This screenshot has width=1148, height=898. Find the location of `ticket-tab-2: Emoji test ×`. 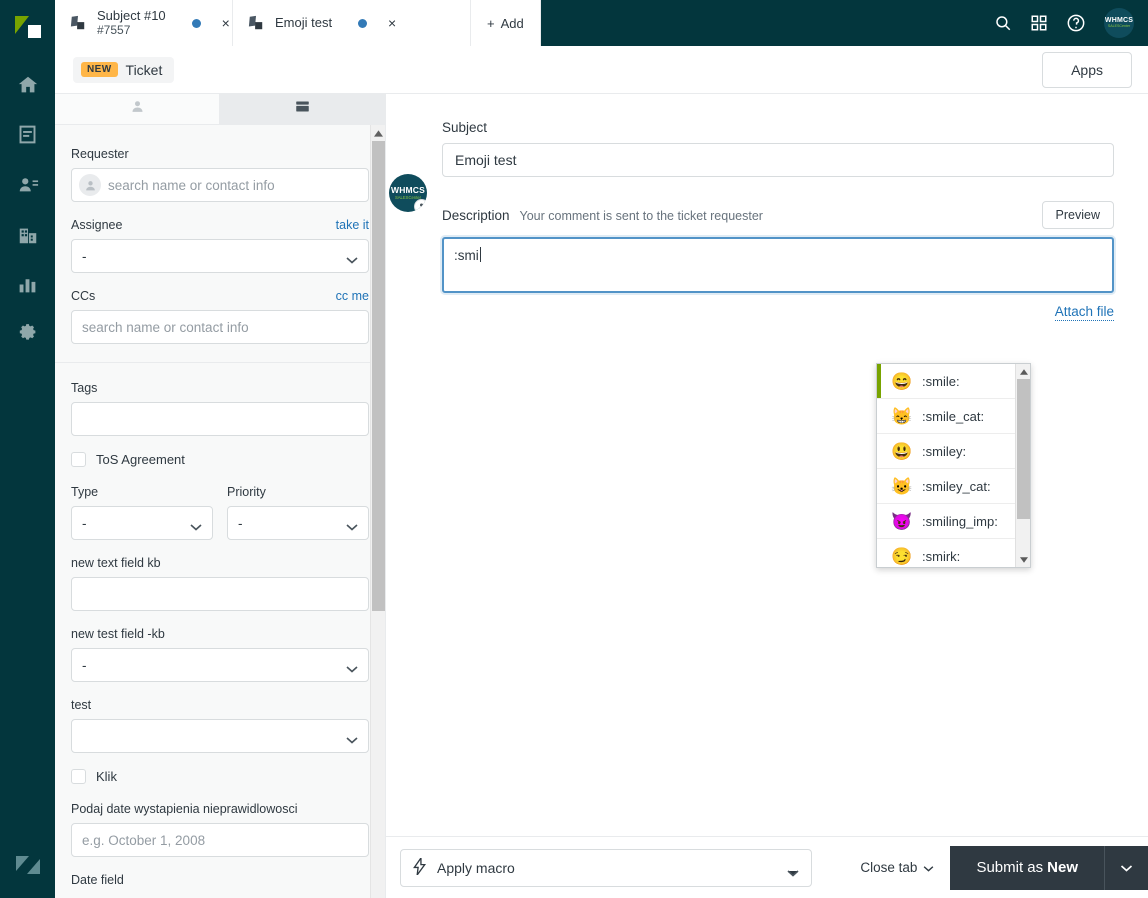

ticket-tab-2: Emoji test × is located at coordinates (352, 23).